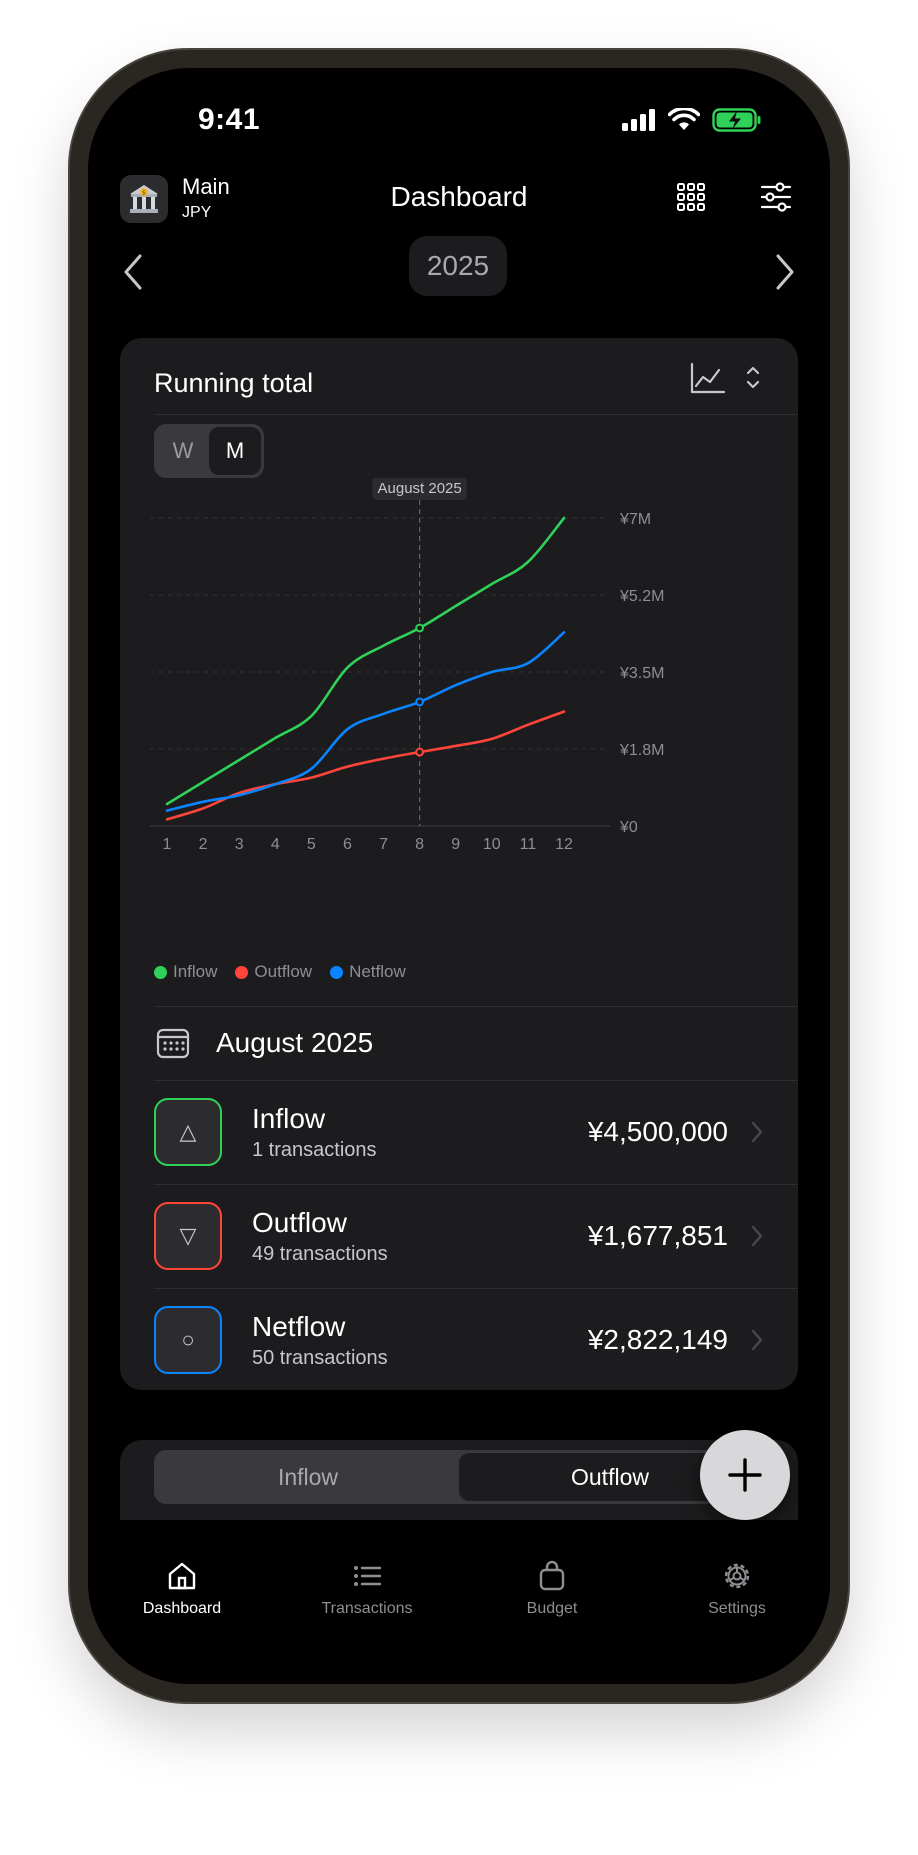  What do you see at coordinates (458, 266) in the screenshot?
I see `year-selector: 2025` at bounding box center [458, 266].